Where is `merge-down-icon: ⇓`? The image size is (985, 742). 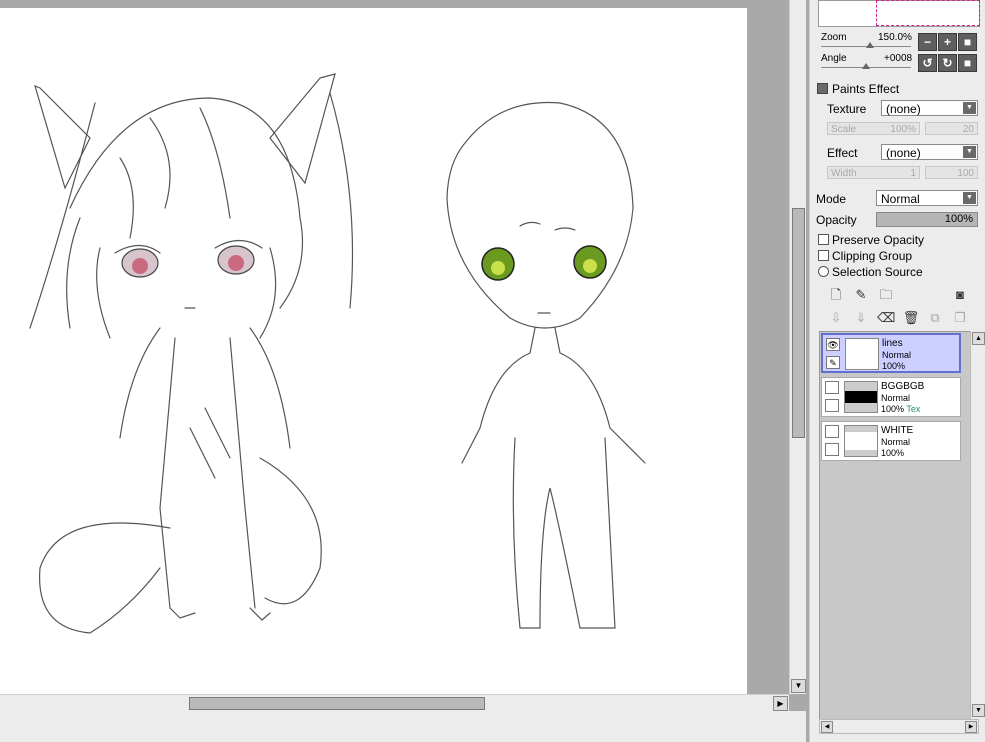 merge-down-icon: ⇓ is located at coordinates (861, 318).